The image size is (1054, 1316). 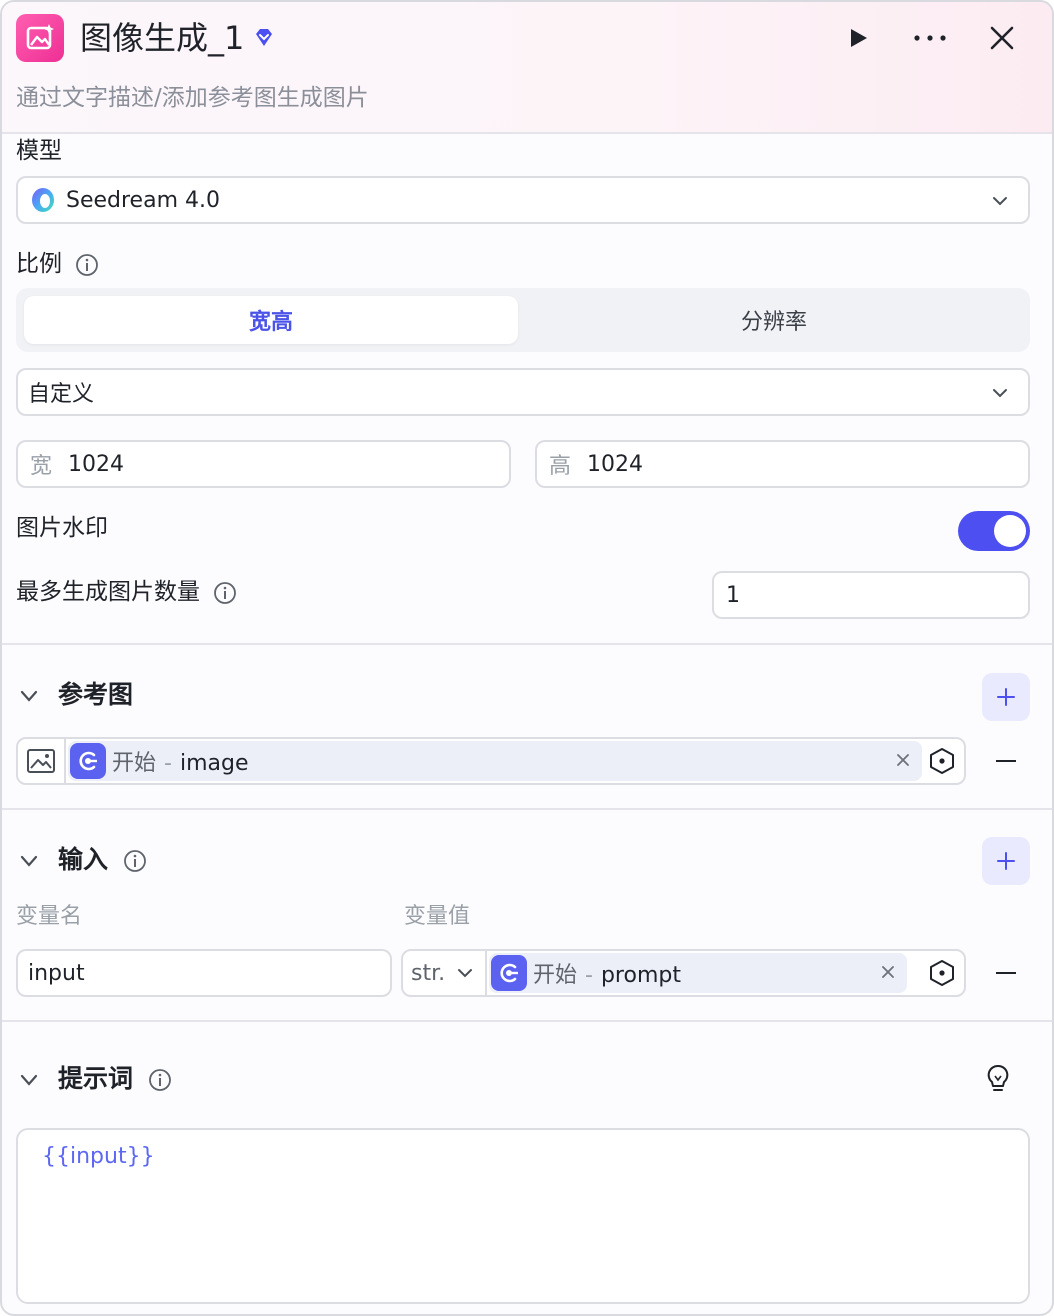 I want to click on prompt-value: {{input}}, so click(x=98, y=1156).